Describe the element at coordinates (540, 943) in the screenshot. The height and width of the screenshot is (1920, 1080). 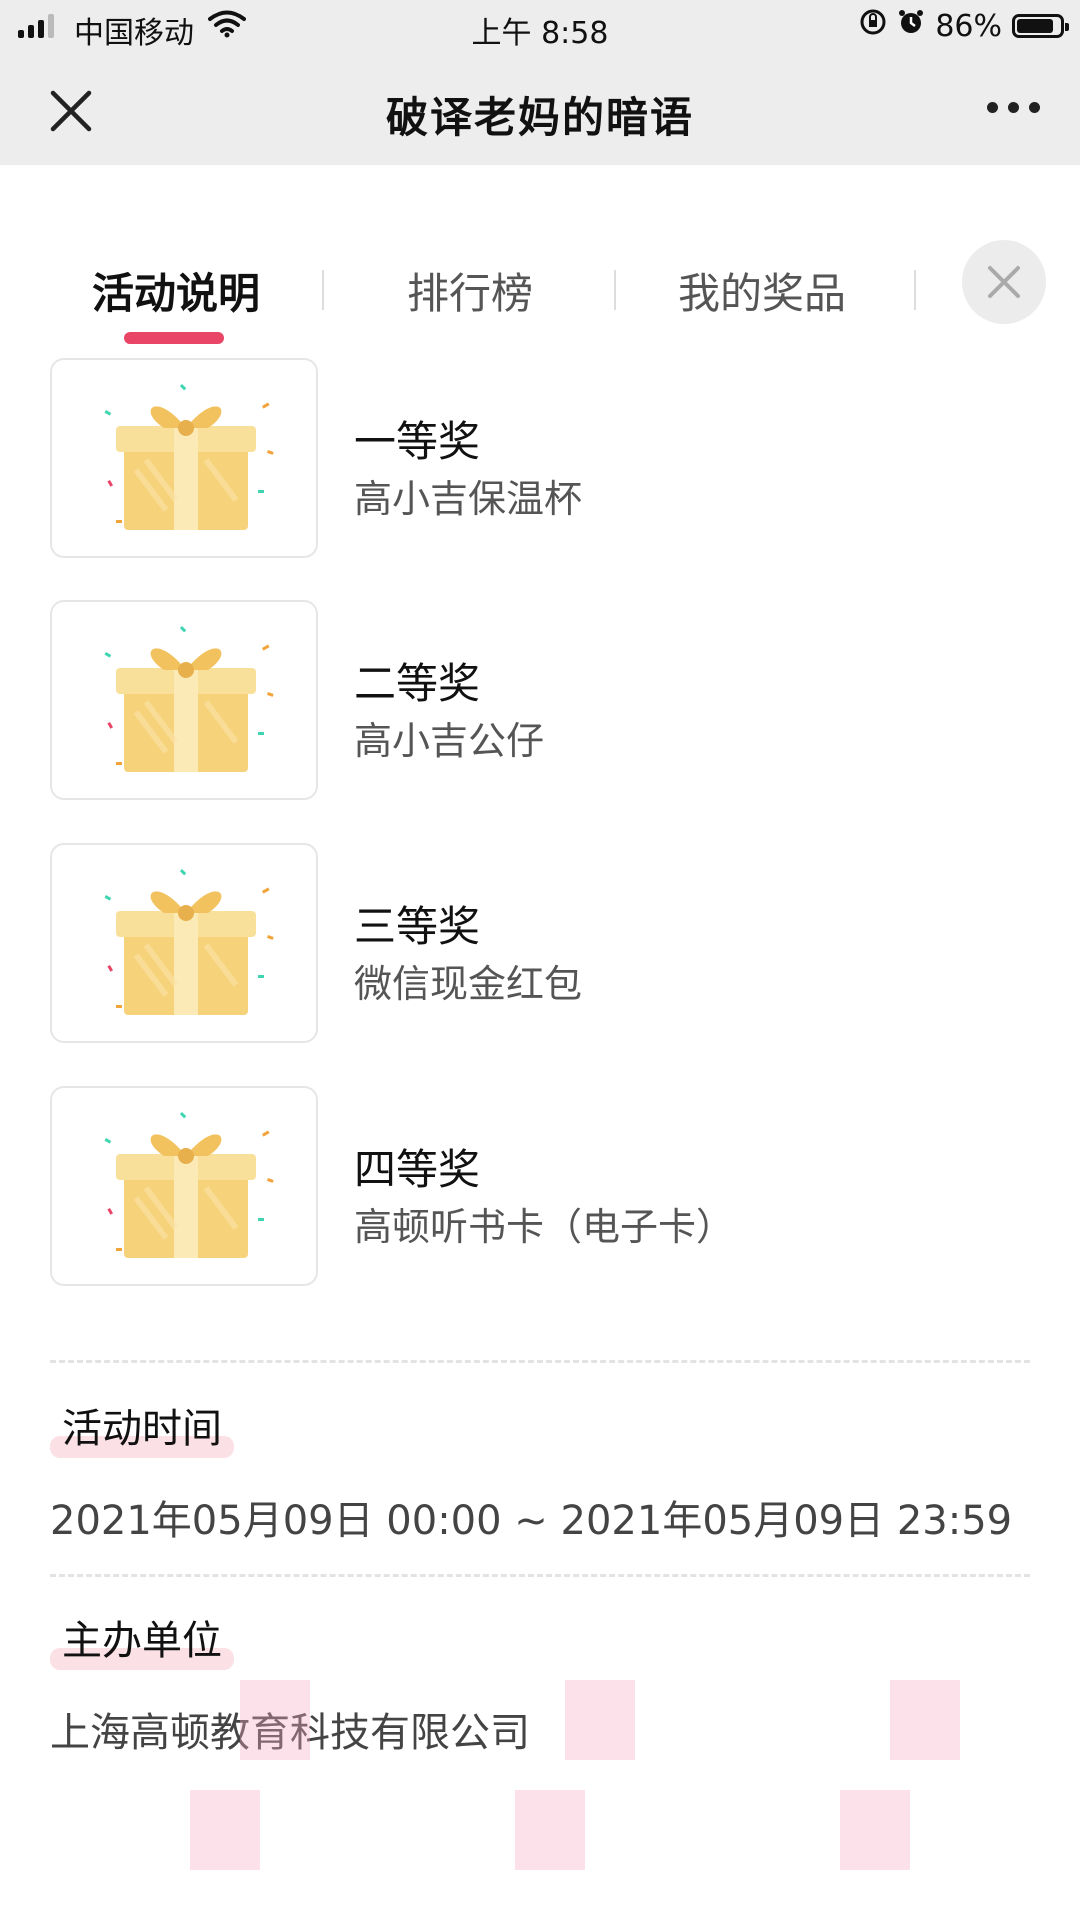
I see `prize-item: 三等奖 微信现金红包` at that location.